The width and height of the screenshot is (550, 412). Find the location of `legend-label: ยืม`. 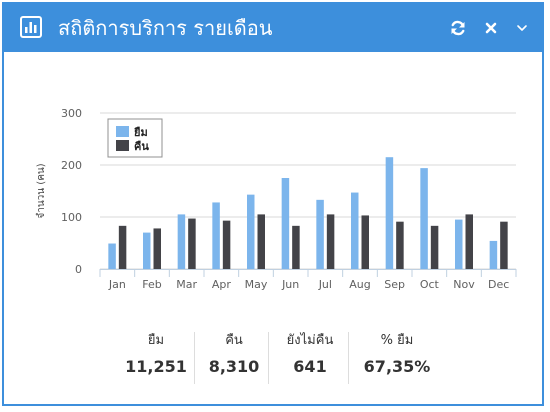

legend-label: ยืม is located at coordinates (140, 132).